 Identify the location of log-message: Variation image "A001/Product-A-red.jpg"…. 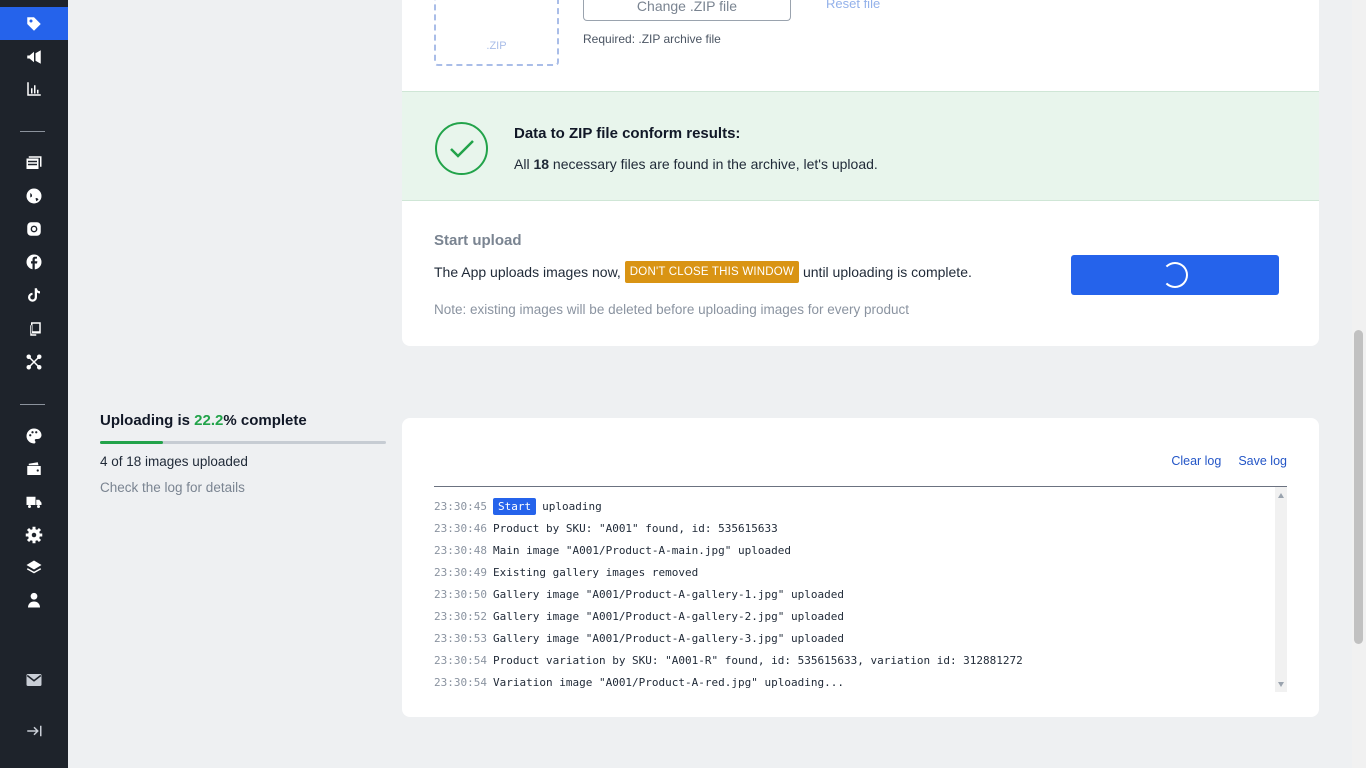
(668, 682).